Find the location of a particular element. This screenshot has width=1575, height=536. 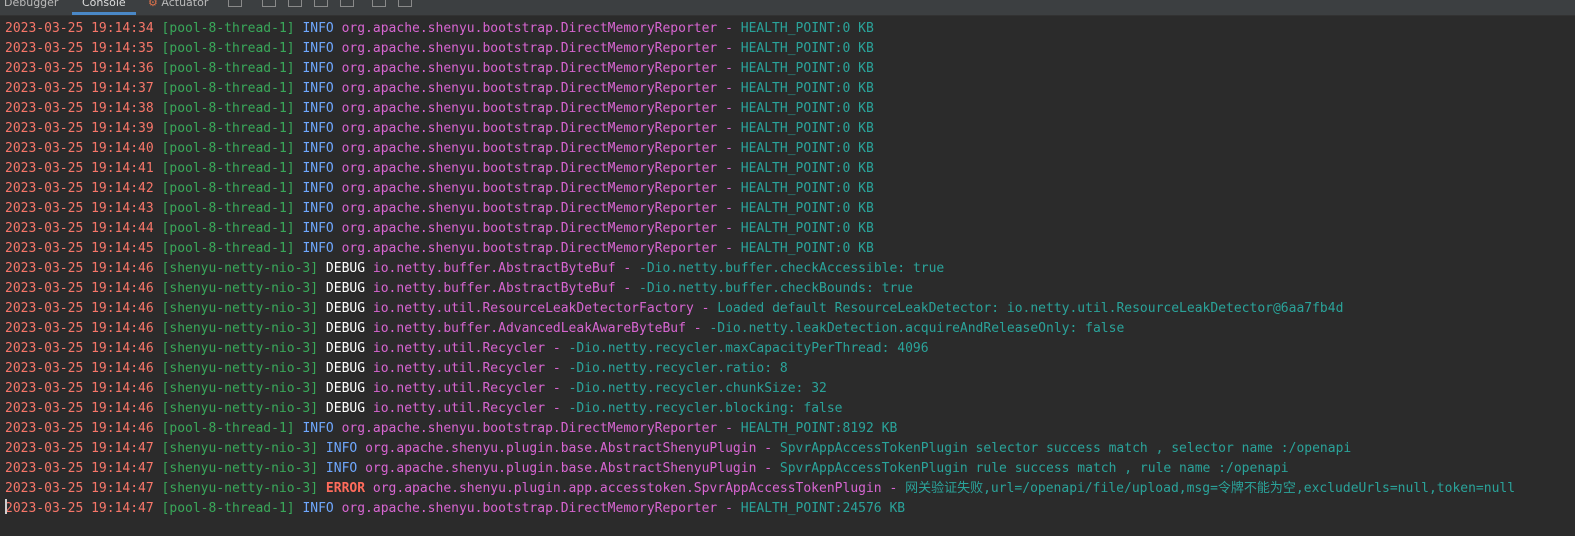

log-timestamp: 2023-03-25 19:14:44 is located at coordinates (79, 228).